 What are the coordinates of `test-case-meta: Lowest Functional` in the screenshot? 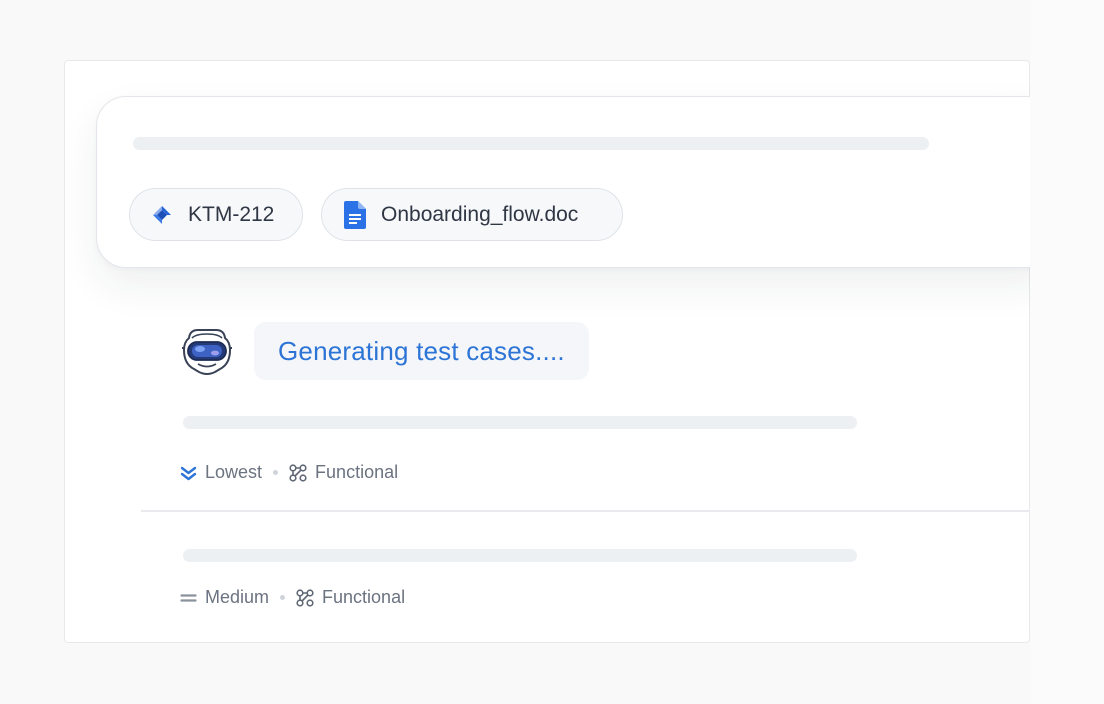 It's located at (289, 472).